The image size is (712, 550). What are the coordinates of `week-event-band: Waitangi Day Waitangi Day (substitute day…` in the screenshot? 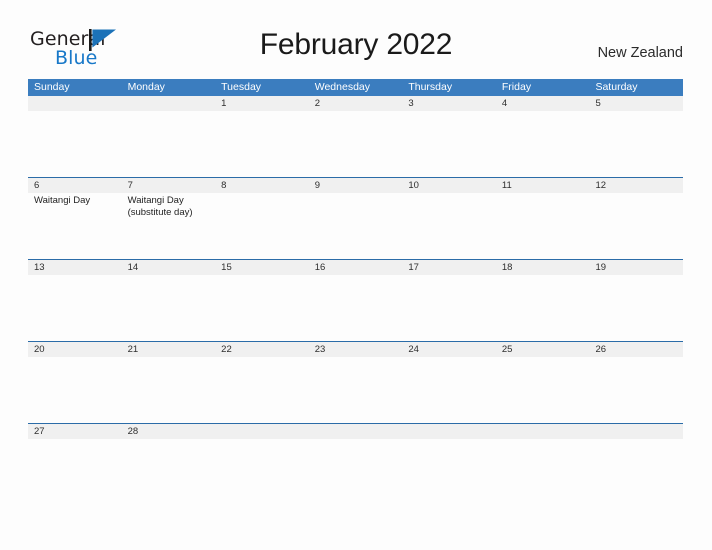 It's located at (355, 225).